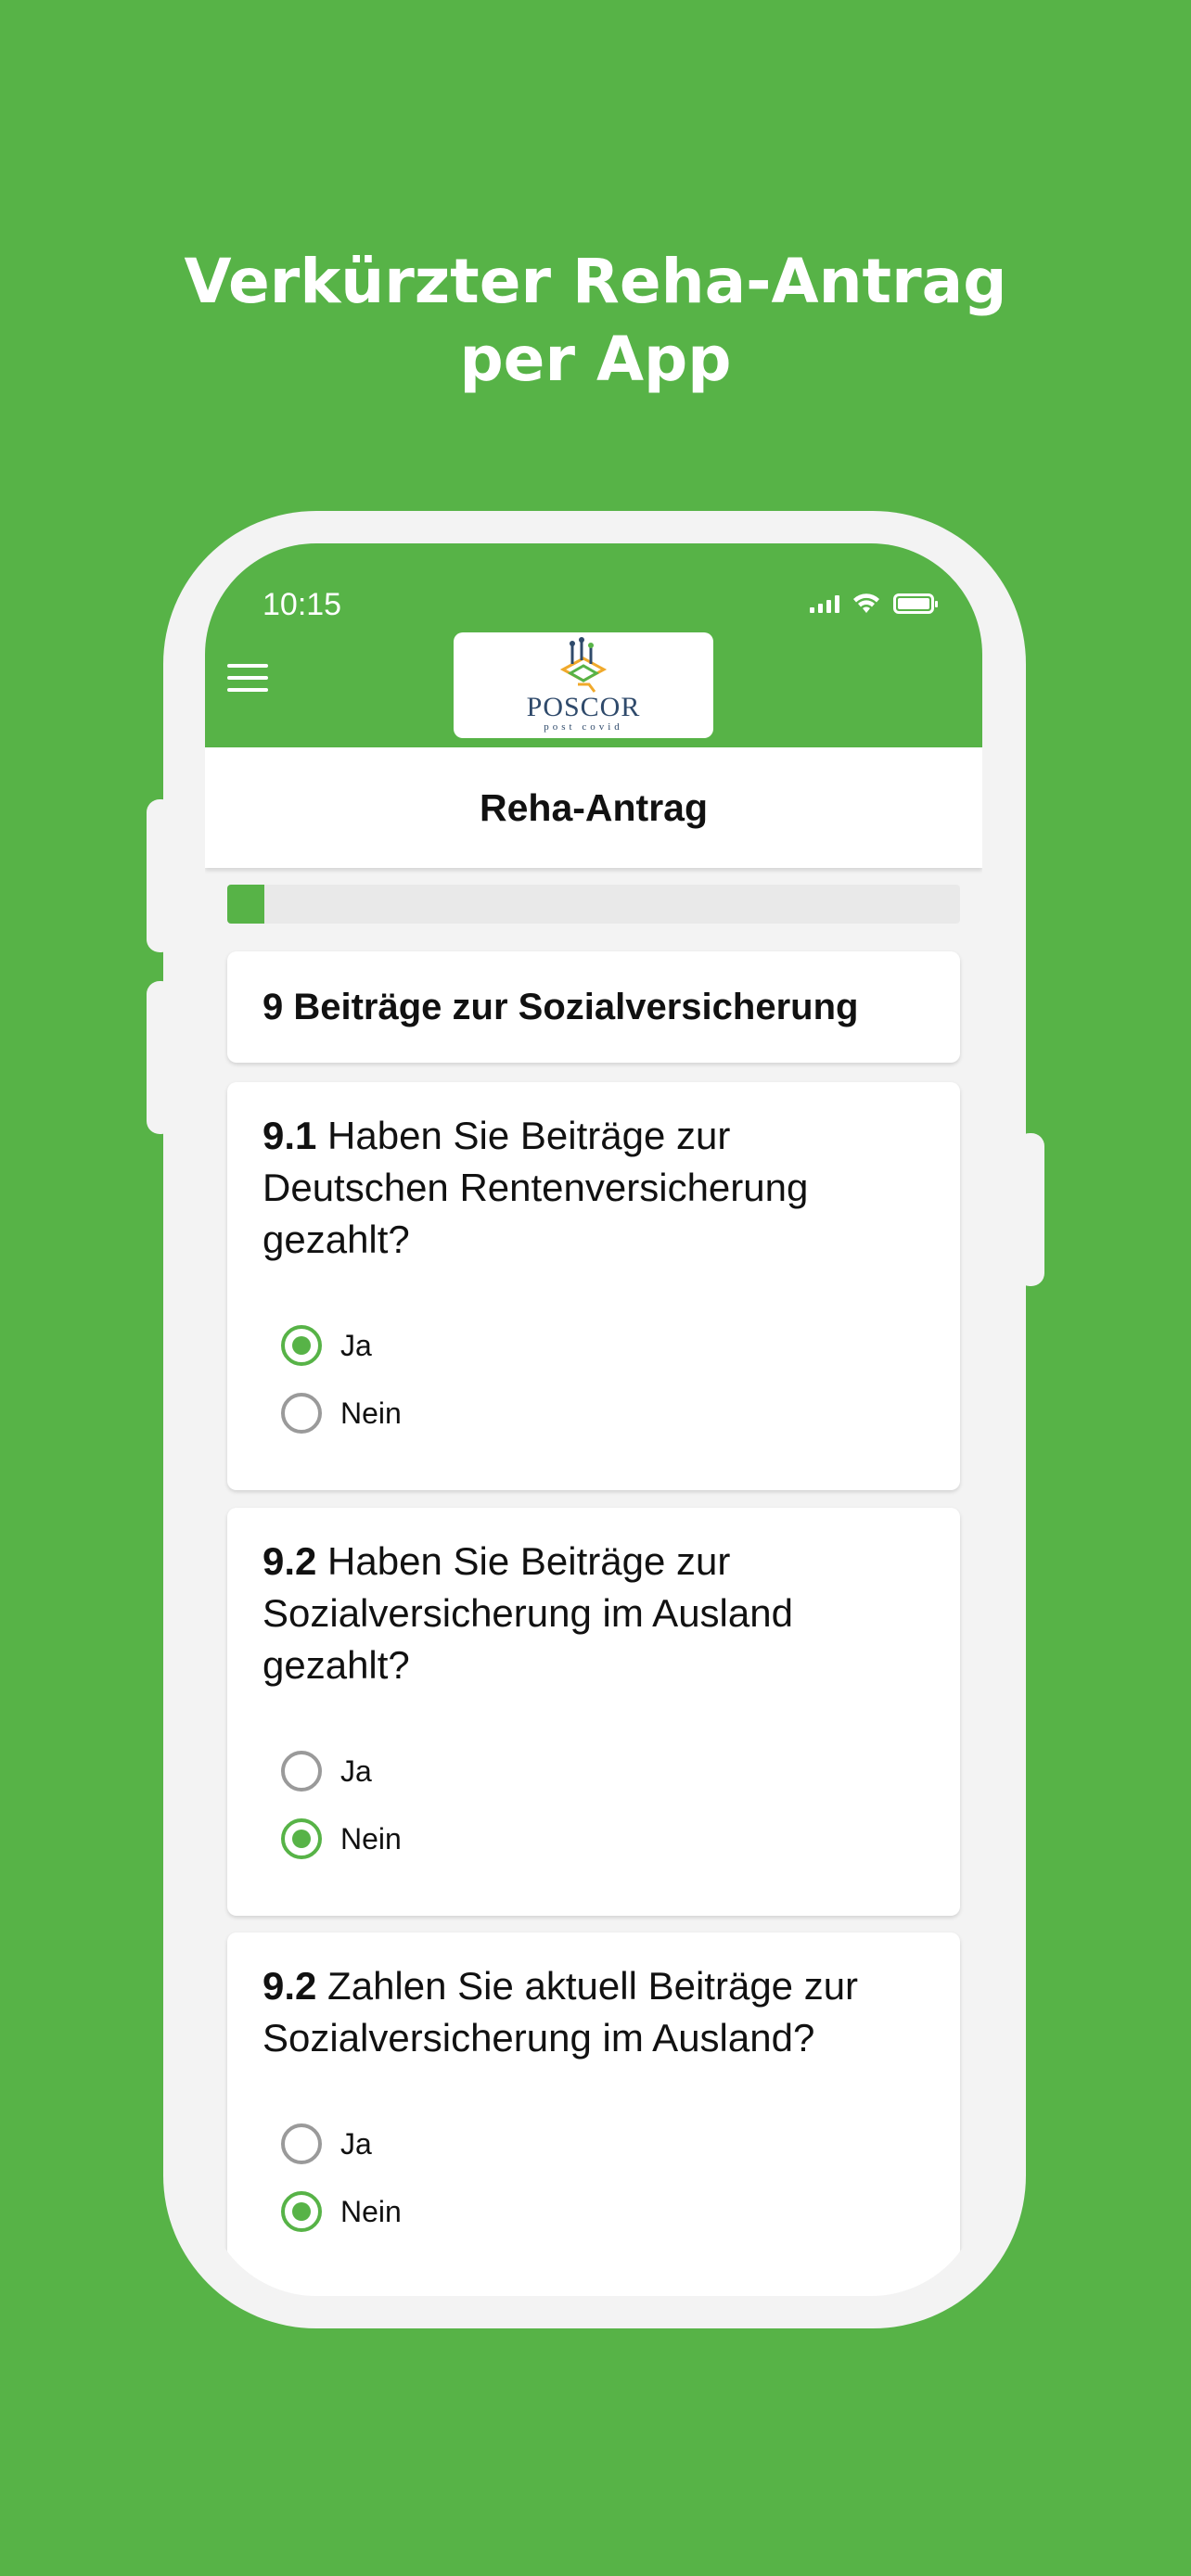  I want to click on page-title: Reha-Antrag, so click(594, 807).